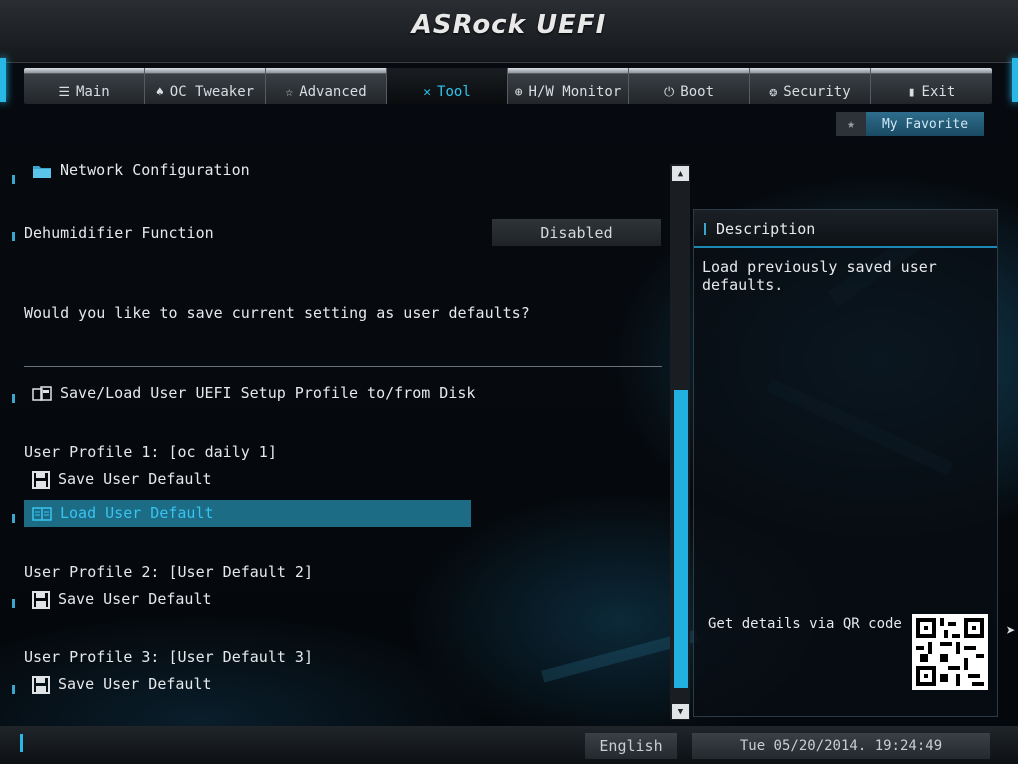 The width and height of the screenshot is (1018, 764). Describe the element at coordinates (810, 86) in the screenshot. I see `tab-security: ❂ Security` at that location.